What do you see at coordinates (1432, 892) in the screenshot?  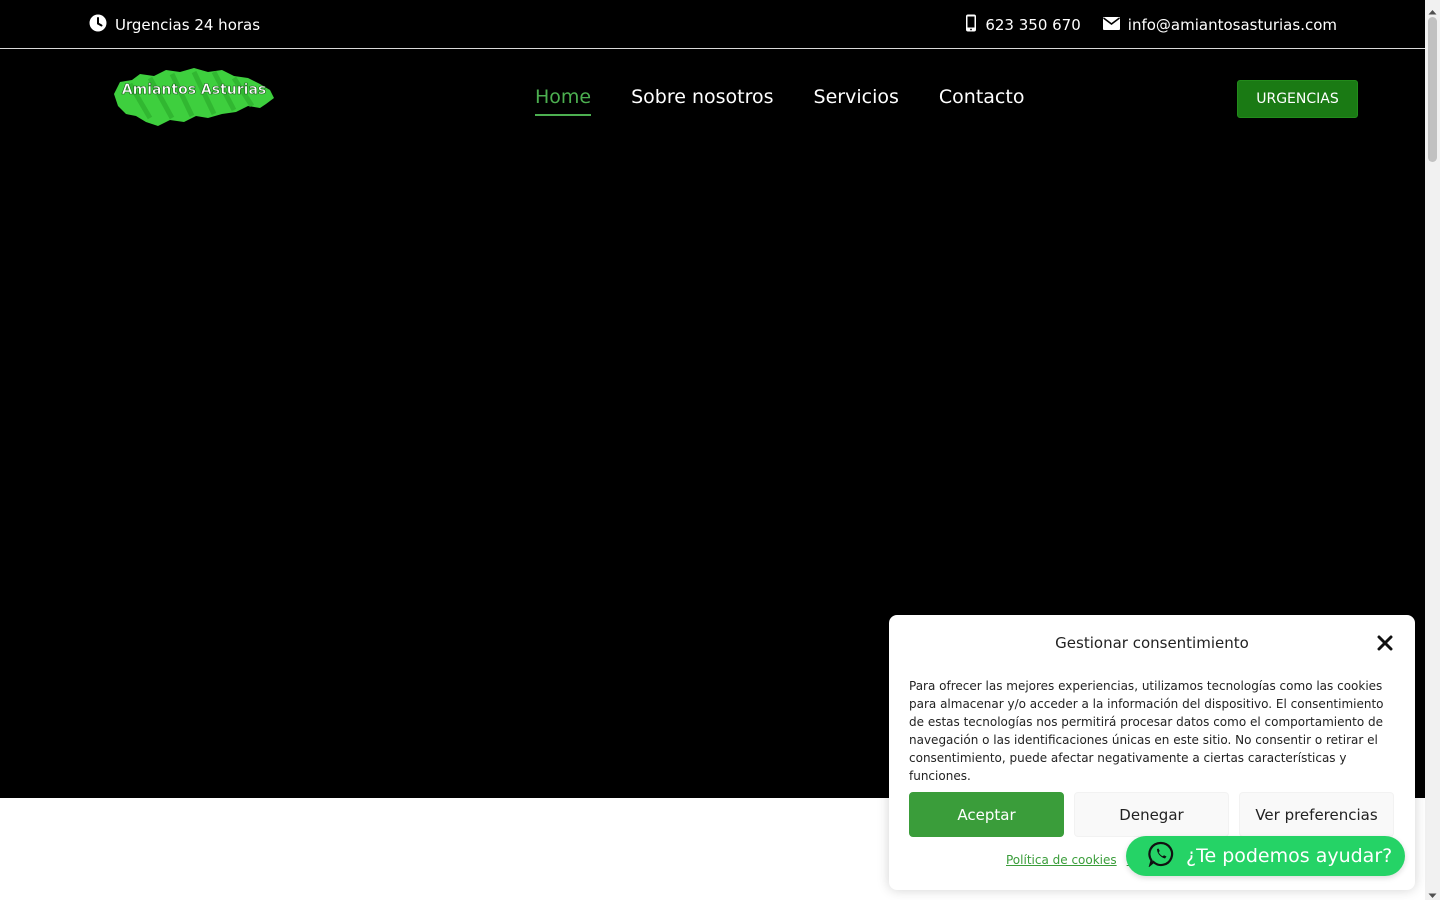 I see `scroll-down-arrow-icon` at bounding box center [1432, 892].